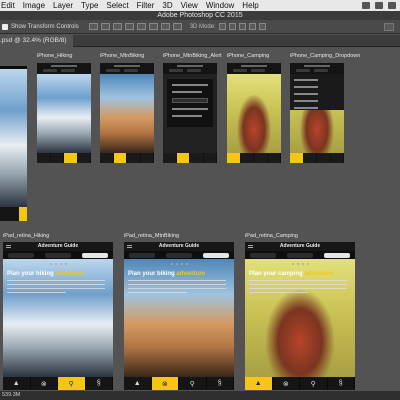 Image resolution: width=400 pixels, height=400 pixels. I want to click on artboard-label-iphone-hiking: iPhone_Hiking, so click(54, 56).